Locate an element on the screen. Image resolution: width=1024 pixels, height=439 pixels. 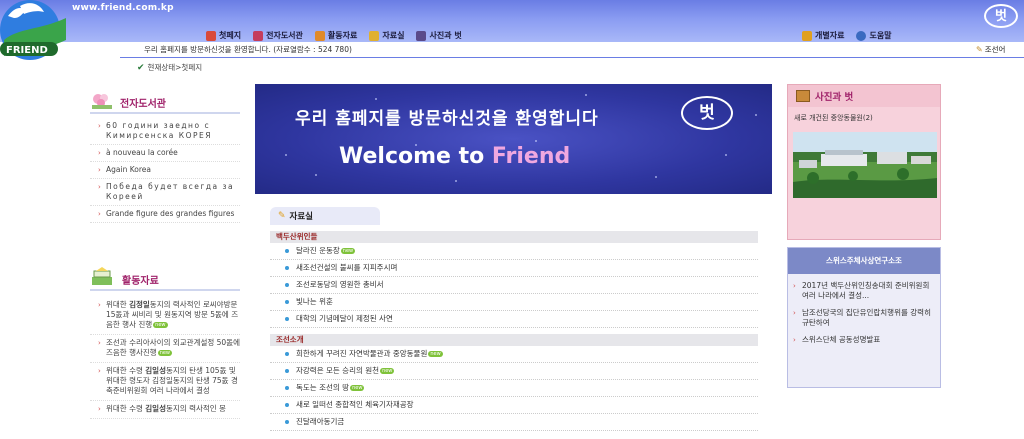
archive-icon is located at coordinates (374, 35).